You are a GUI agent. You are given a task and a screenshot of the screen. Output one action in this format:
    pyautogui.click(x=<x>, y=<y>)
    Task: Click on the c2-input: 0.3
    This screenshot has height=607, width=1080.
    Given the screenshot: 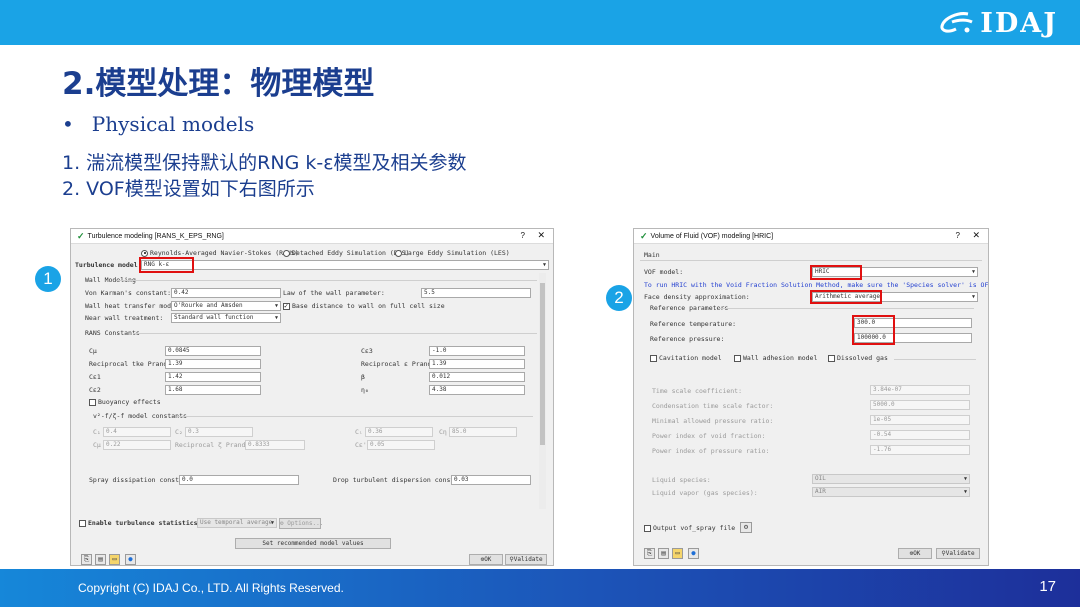 What is the action you would take?
    pyautogui.click(x=219, y=432)
    